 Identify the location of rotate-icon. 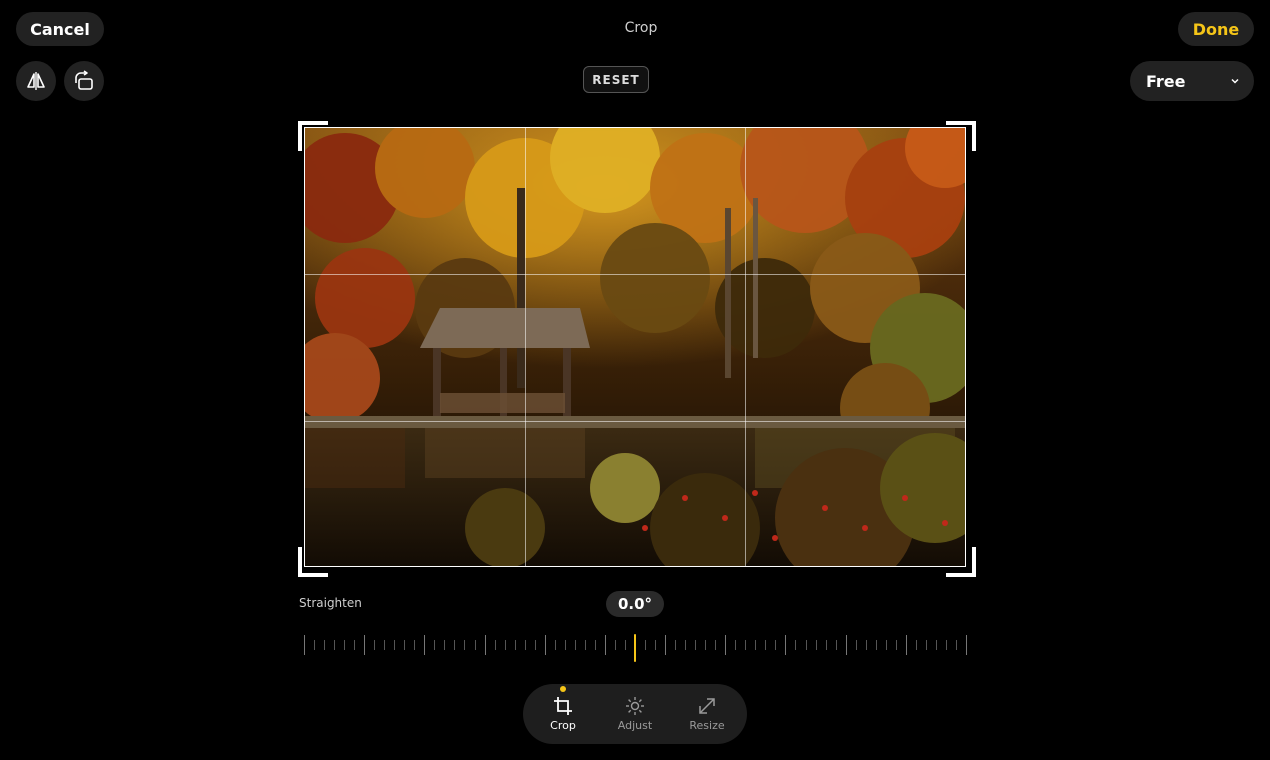
(84, 80).